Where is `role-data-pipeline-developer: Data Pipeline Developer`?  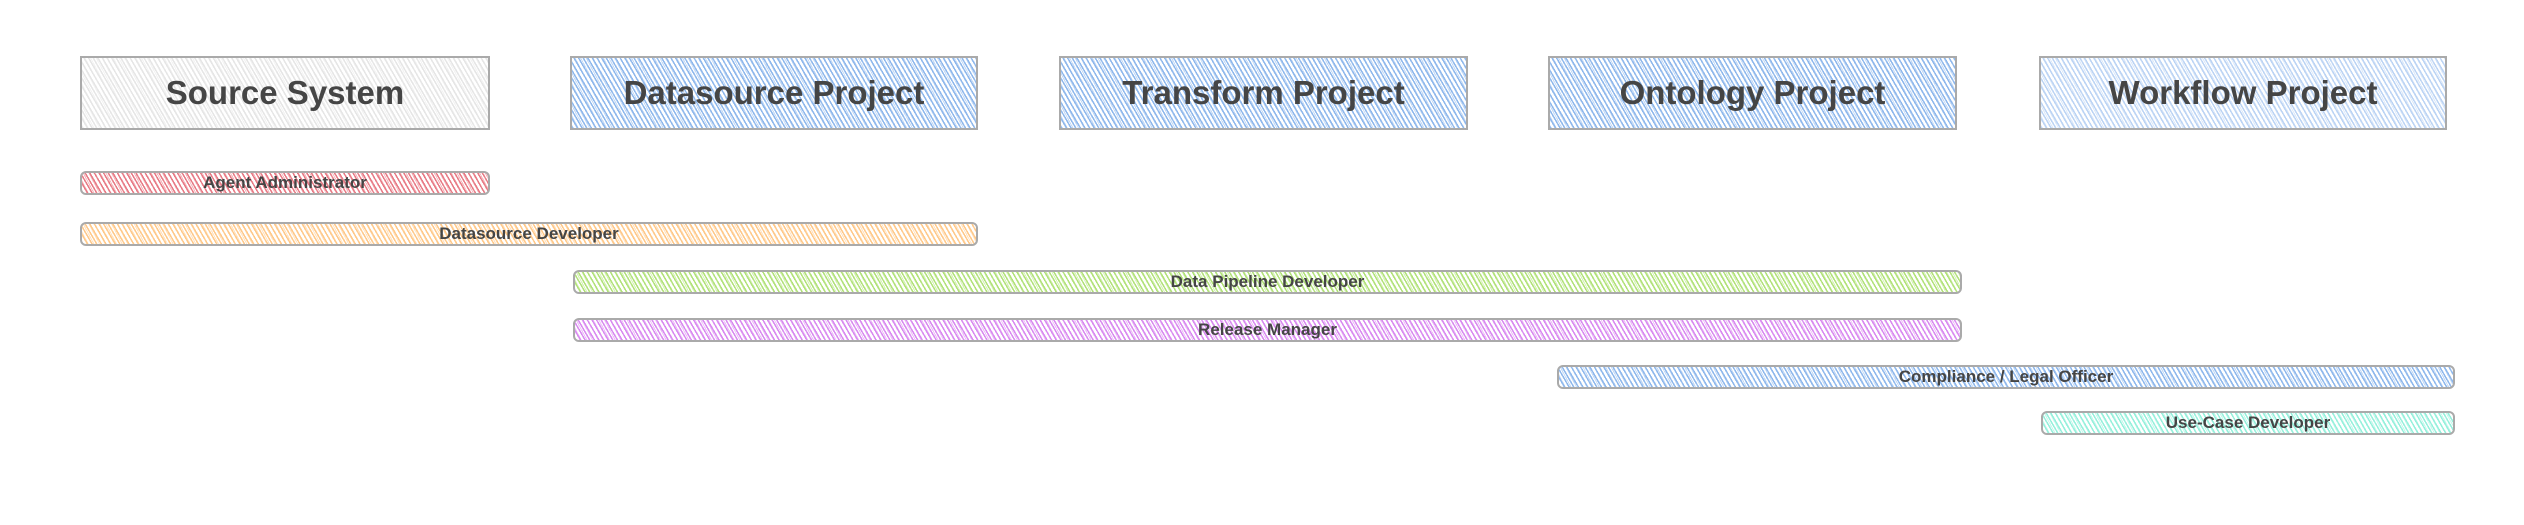
role-data-pipeline-developer: Data Pipeline Developer is located at coordinates (1267, 282).